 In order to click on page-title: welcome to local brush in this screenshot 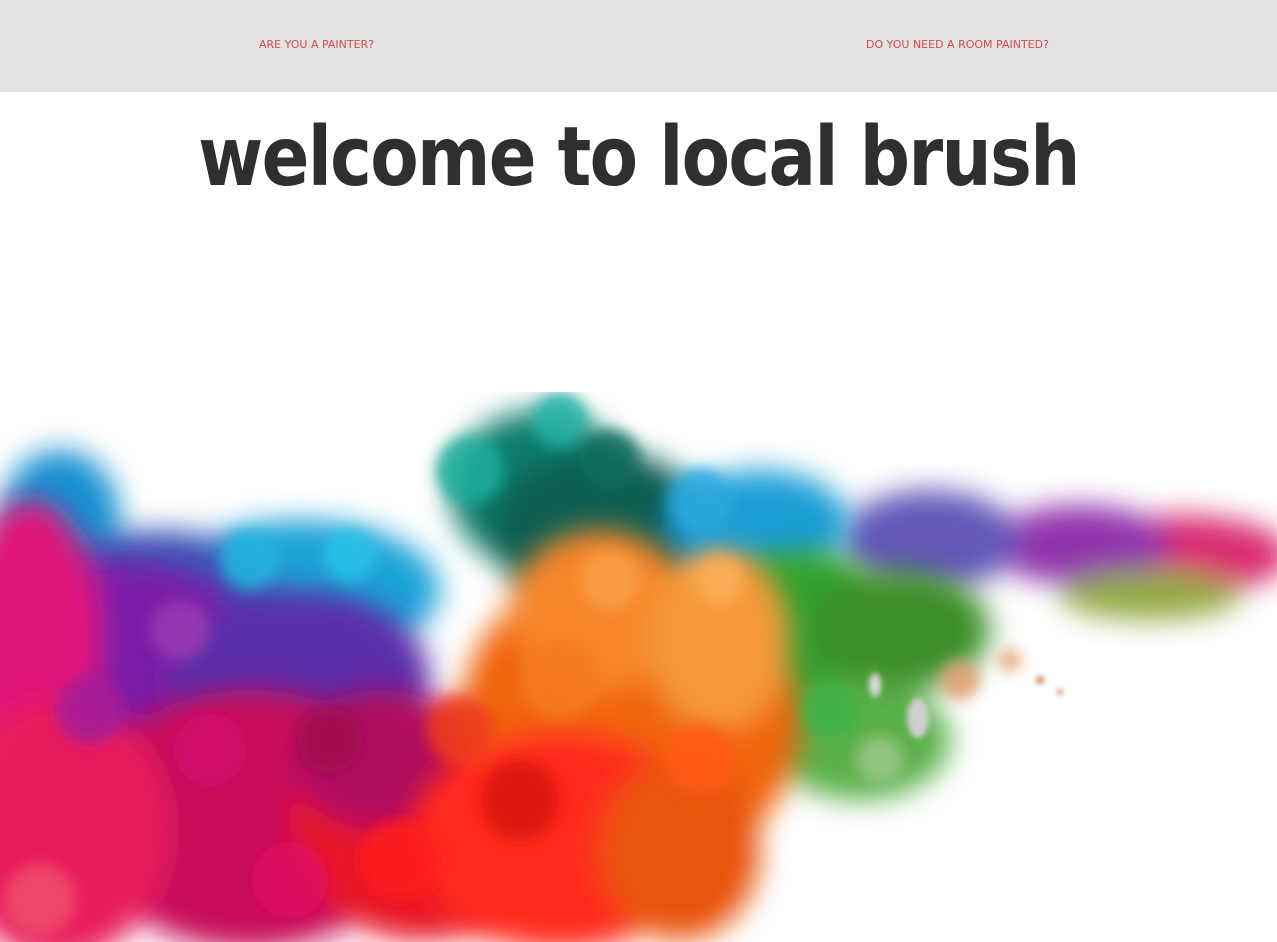, I will do `click(639, 157)`.